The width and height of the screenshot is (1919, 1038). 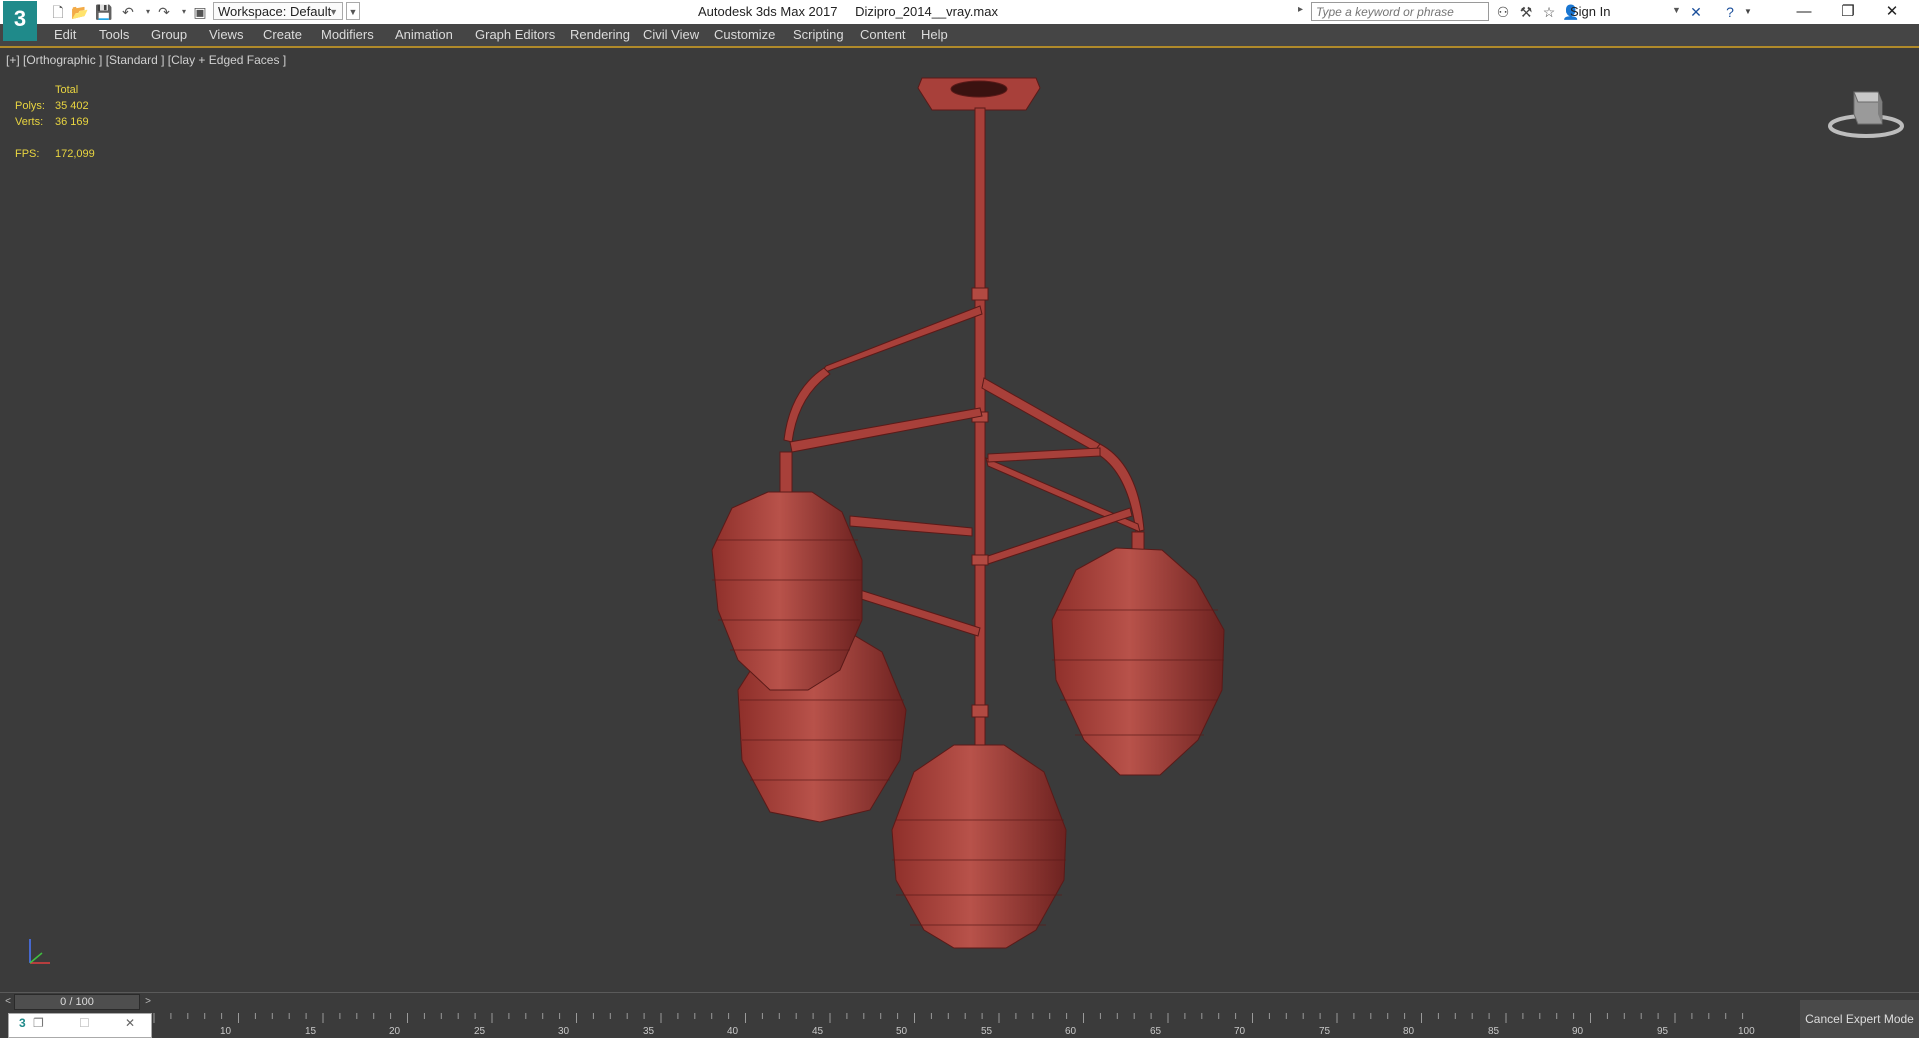 I want to click on restore-button: ❐, so click(x=1848, y=12).